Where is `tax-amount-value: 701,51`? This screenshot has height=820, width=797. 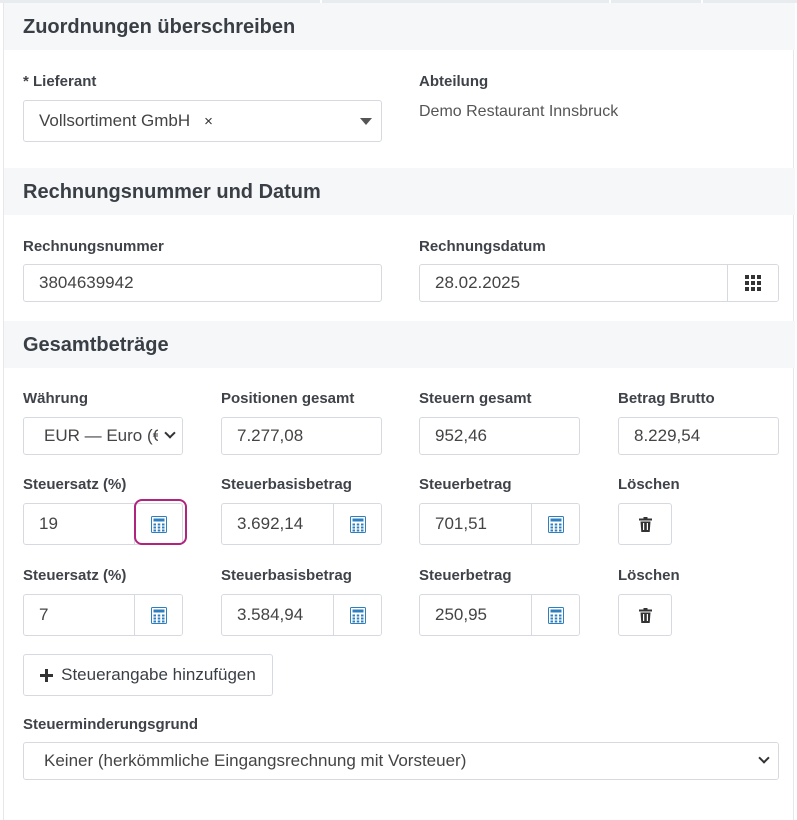 tax-amount-value: 701,51 is located at coordinates (461, 523).